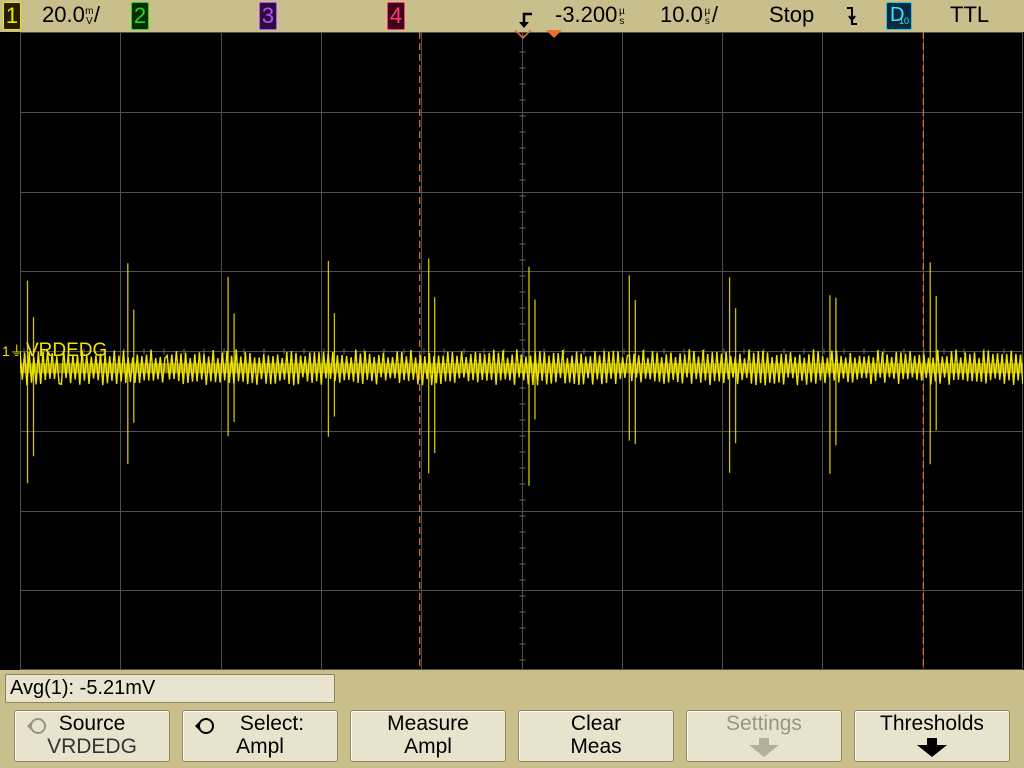 Image resolution: width=1024 pixels, height=768 pixels. I want to click on softkey-label: Select:, so click(272, 723).